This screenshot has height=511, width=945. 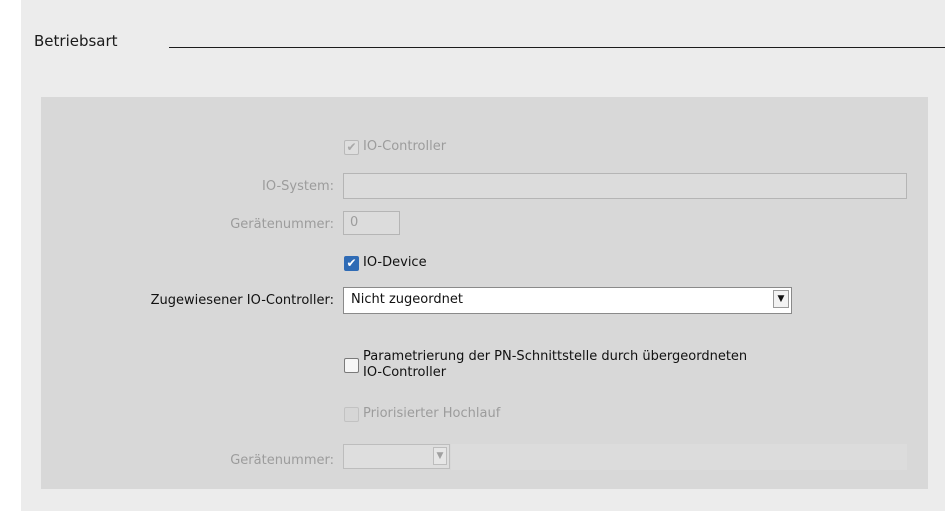 I want to click on parametrization-checkbox, so click(x=351, y=365).